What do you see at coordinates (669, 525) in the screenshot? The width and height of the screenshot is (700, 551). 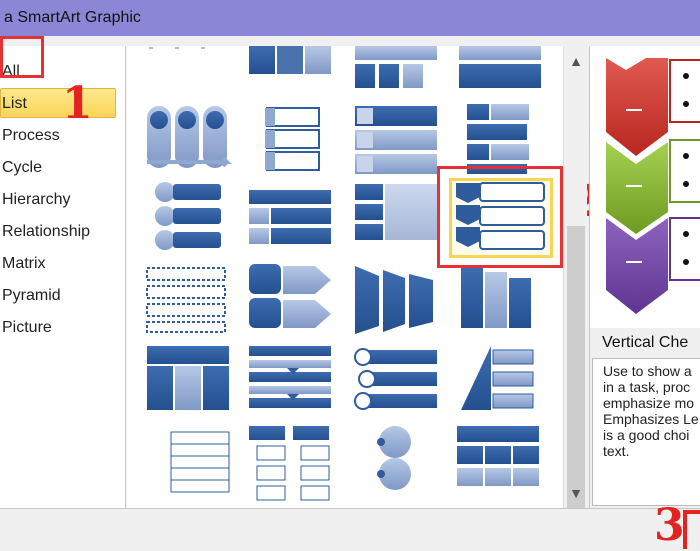 I see `annotation-number-3: 3` at bounding box center [669, 525].